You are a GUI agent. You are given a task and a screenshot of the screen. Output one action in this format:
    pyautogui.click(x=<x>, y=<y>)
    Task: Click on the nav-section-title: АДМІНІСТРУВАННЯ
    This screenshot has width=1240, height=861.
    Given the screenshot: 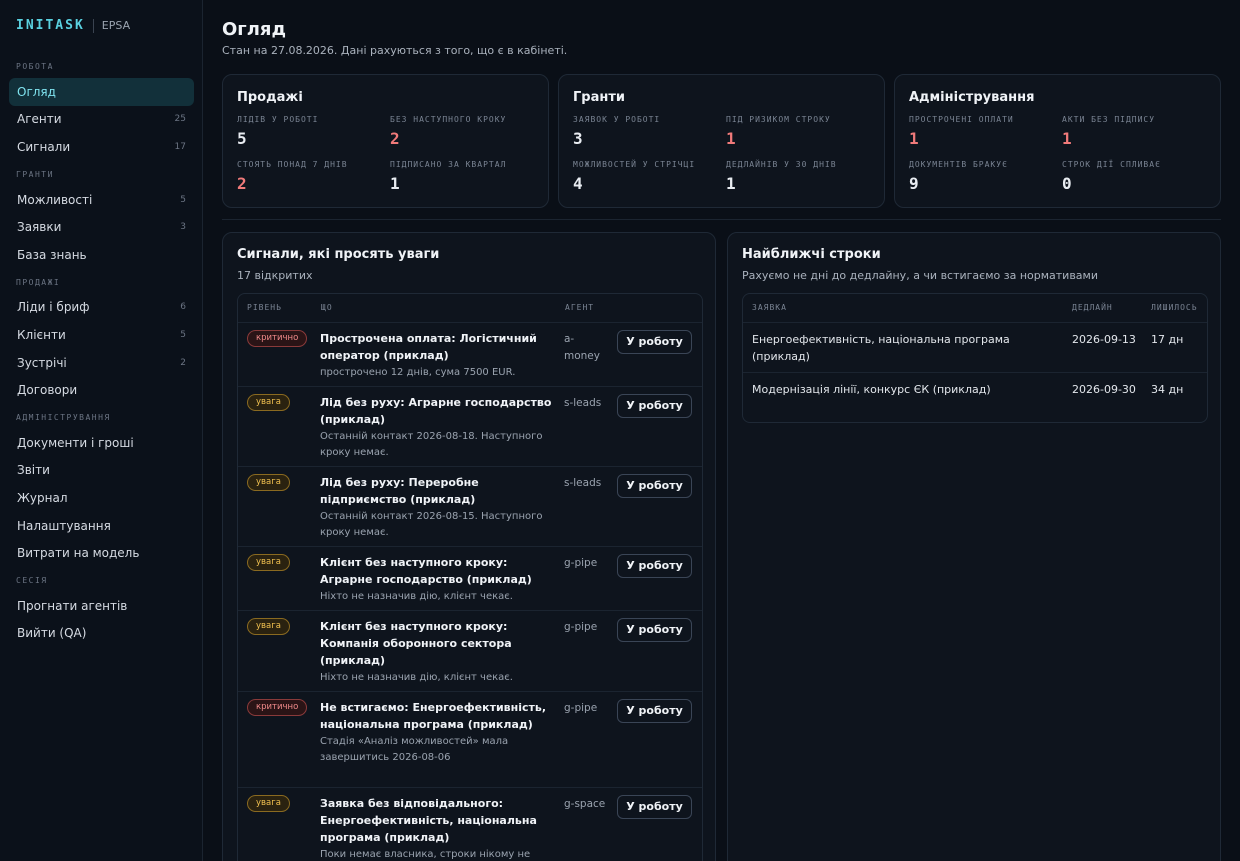 What is the action you would take?
    pyautogui.click(x=63, y=417)
    